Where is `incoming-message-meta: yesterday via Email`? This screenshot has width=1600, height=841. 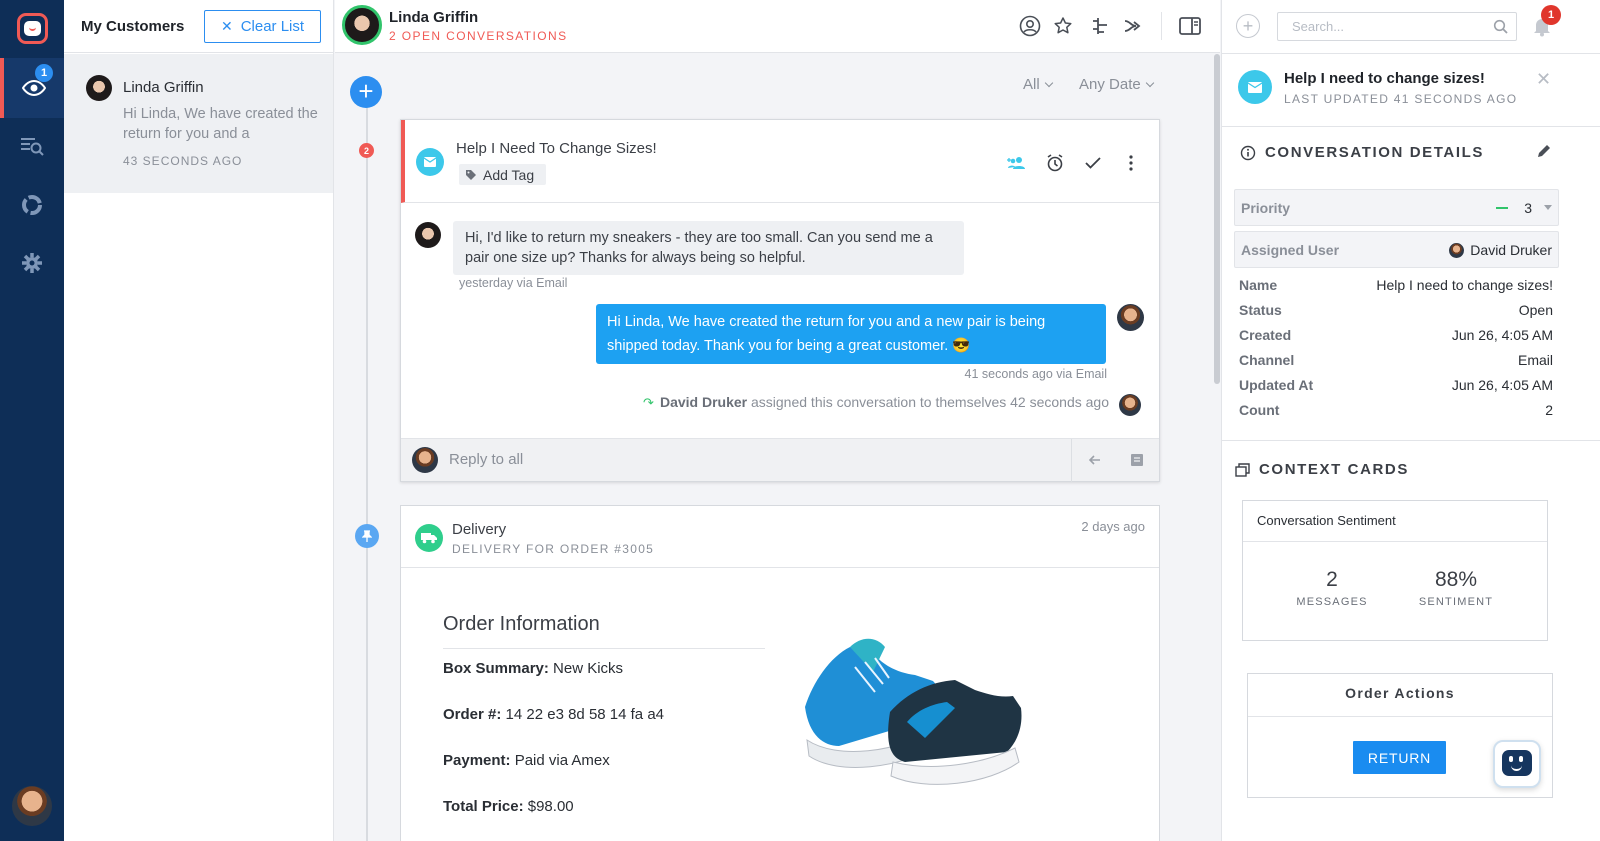 incoming-message-meta: yesterday via Email is located at coordinates (513, 283).